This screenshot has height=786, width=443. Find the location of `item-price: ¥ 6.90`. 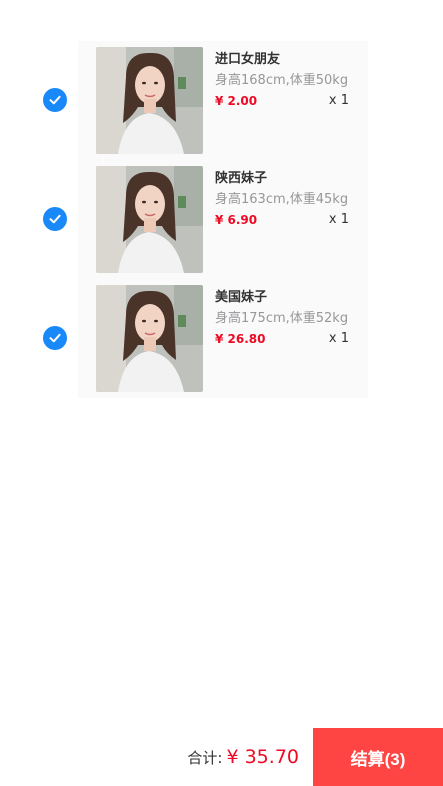

item-price: ¥ 6.90 is located at coordinates (236, 220).